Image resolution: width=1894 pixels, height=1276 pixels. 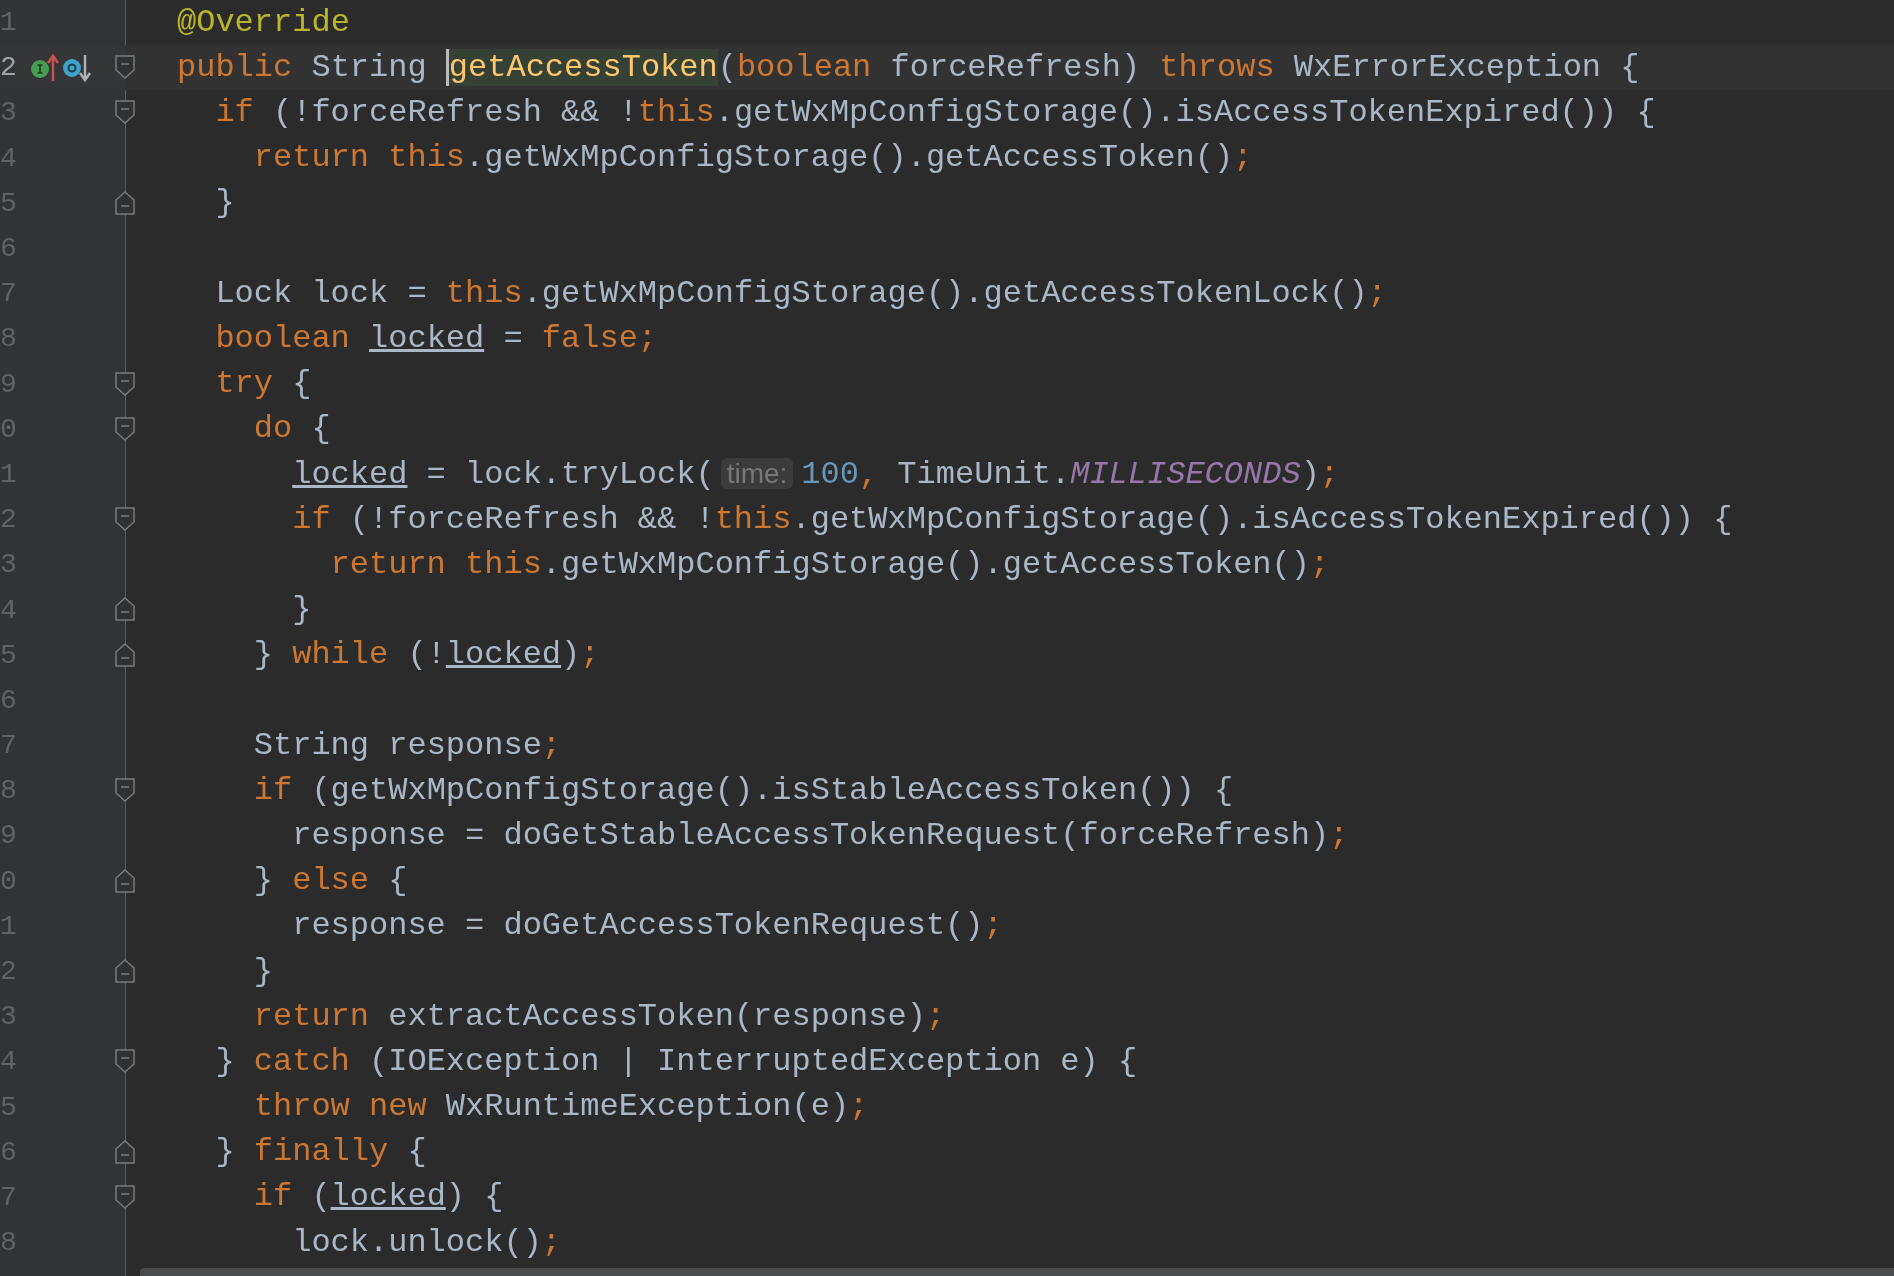 What do you see at coordinates (1017, 1272) in the screenshot?
I see `horizontal-scrollbar` at bounding box center [1017, 1272].